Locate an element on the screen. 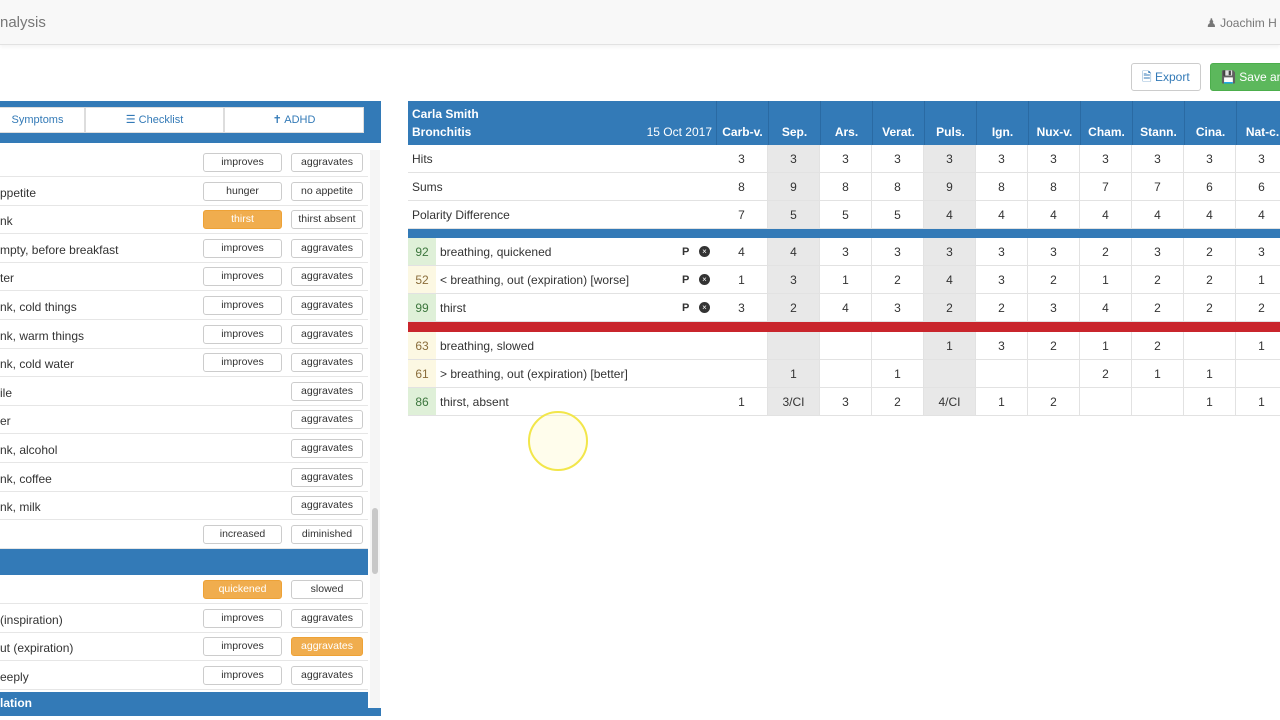 This screenshot has width=1280, height=720. remedy-header: Nat-c. is located at coordinates (1258, 123).